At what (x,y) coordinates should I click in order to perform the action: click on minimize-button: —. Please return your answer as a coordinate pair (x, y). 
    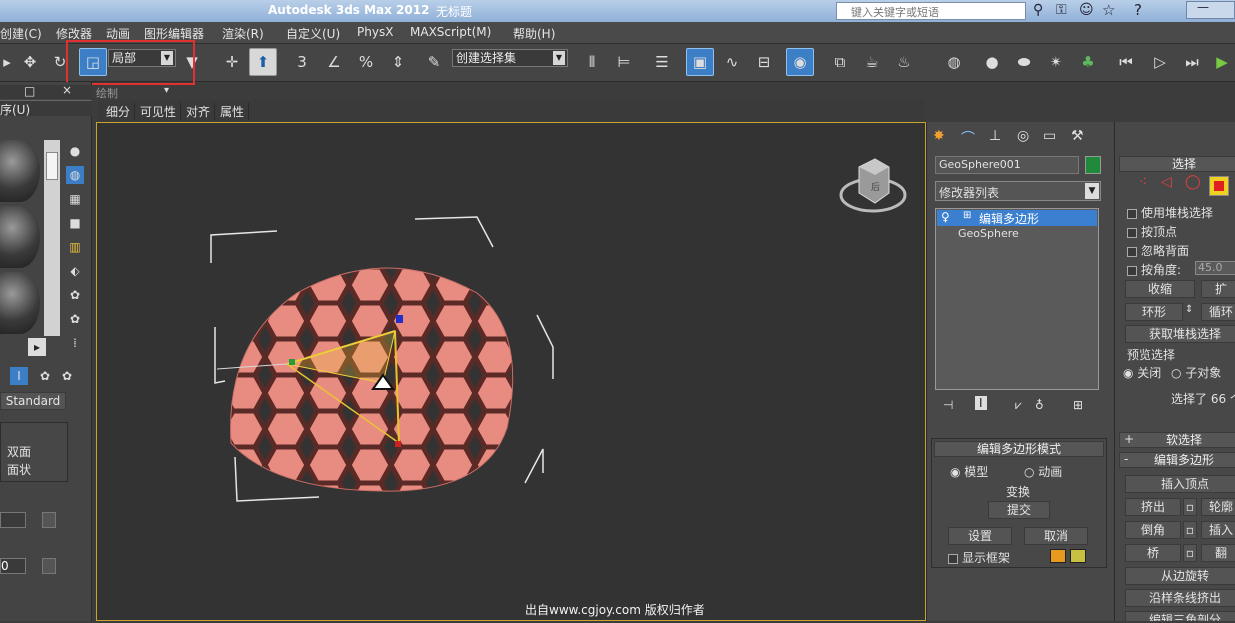
    Looking at the image, I should click on (1210, 9).